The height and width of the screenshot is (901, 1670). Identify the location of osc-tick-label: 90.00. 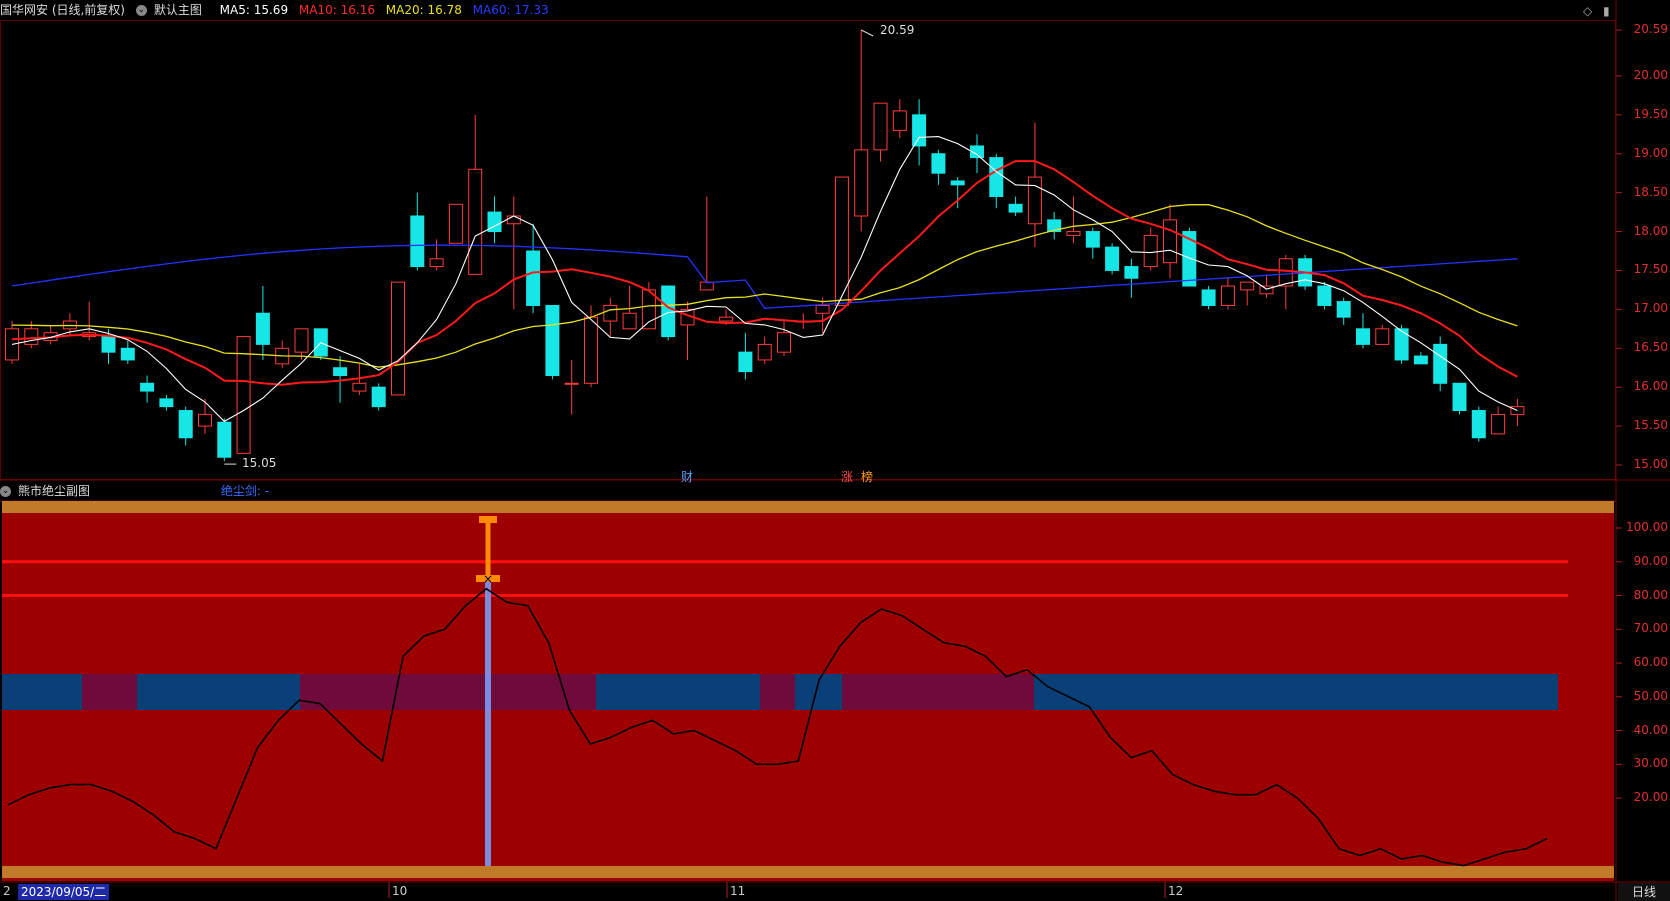
(1650, 560).